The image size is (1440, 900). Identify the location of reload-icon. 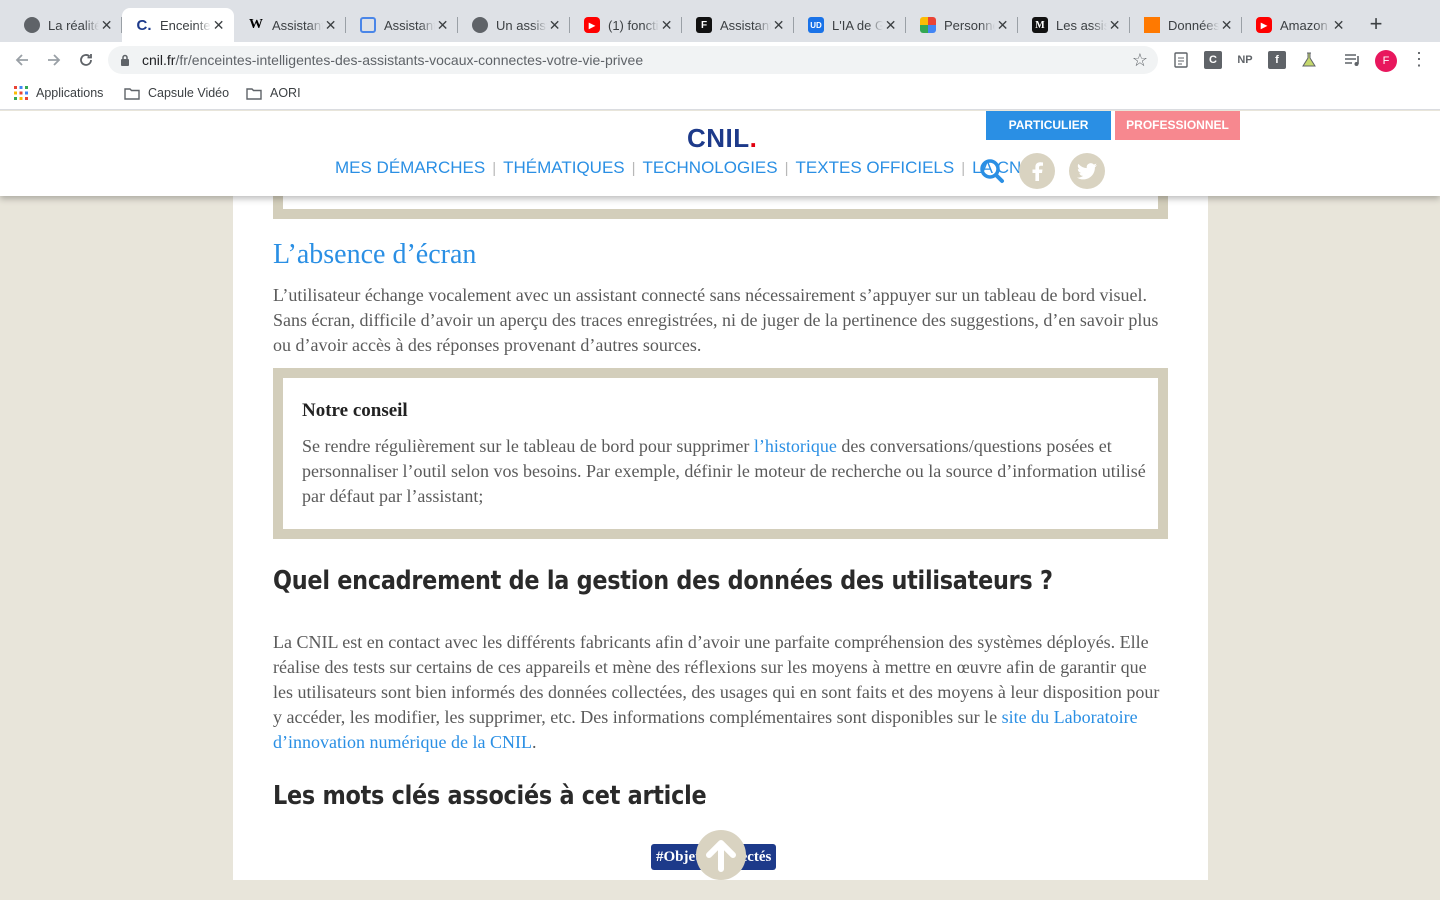
(86, 60).